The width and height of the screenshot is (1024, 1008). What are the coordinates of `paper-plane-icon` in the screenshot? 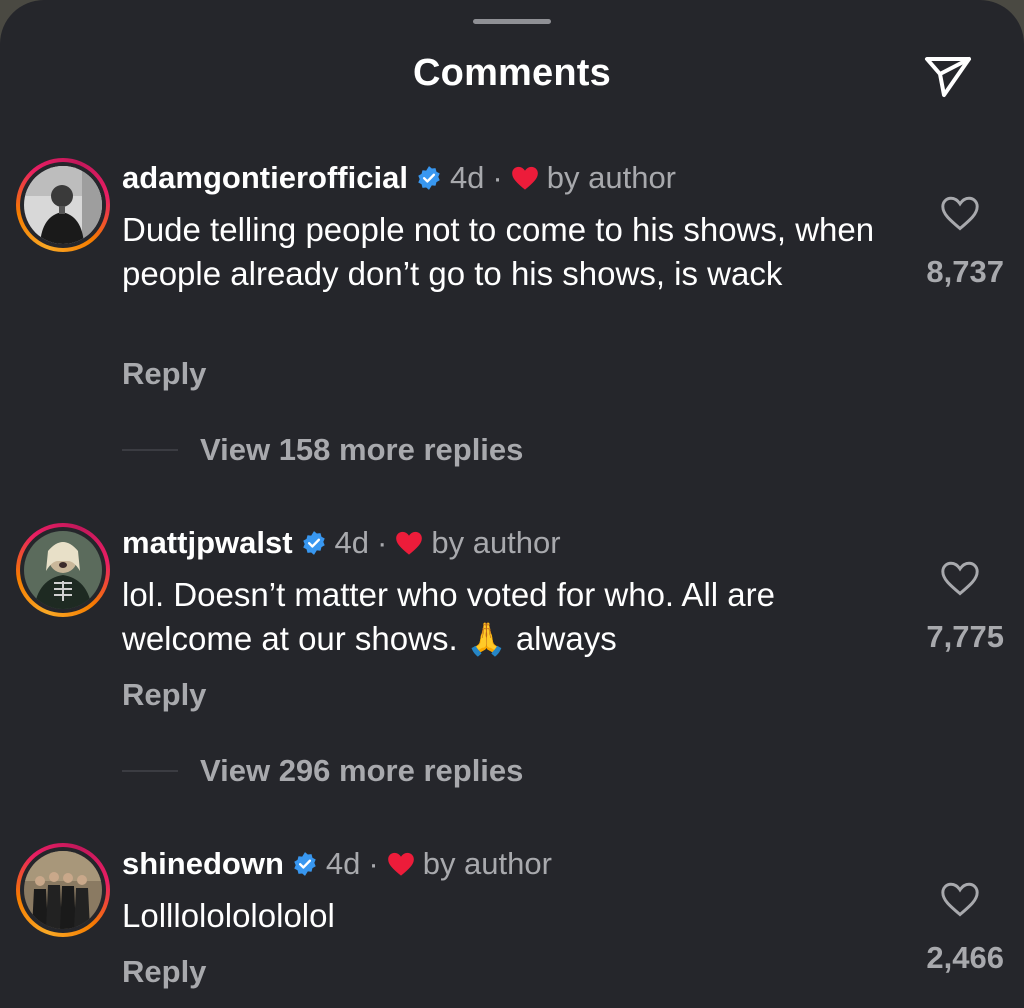 It's located at (948, 77).